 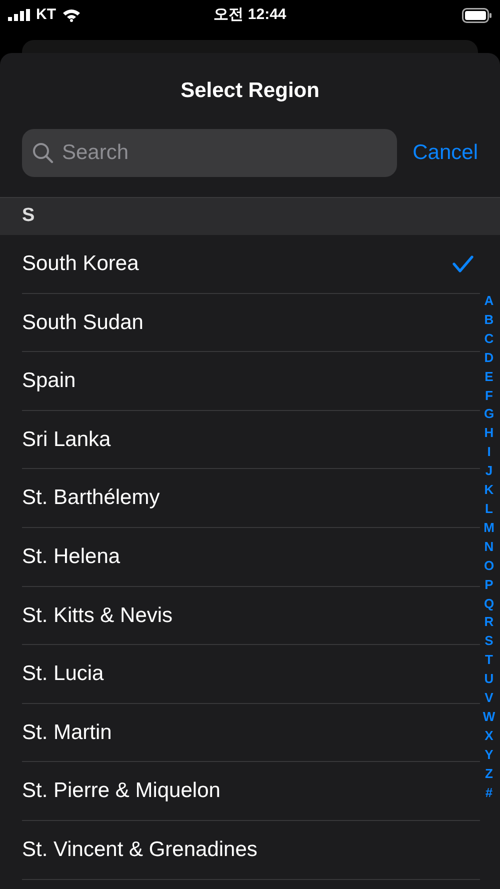 I want to click on index-letter: Z, so click(x=489, y=774).